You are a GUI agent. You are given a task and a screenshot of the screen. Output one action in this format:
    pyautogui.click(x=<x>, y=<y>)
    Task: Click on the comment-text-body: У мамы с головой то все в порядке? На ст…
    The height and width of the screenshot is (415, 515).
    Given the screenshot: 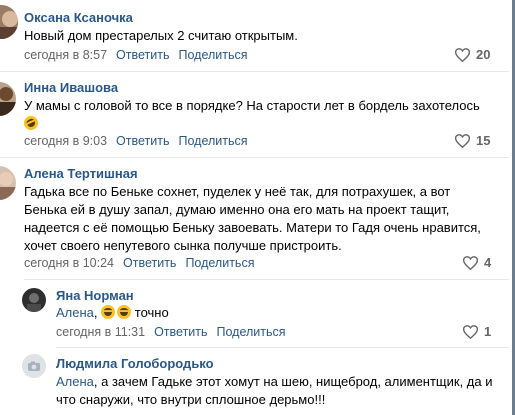 What is the action you would take?
    pyautogui.click(x=252, y=105)
    